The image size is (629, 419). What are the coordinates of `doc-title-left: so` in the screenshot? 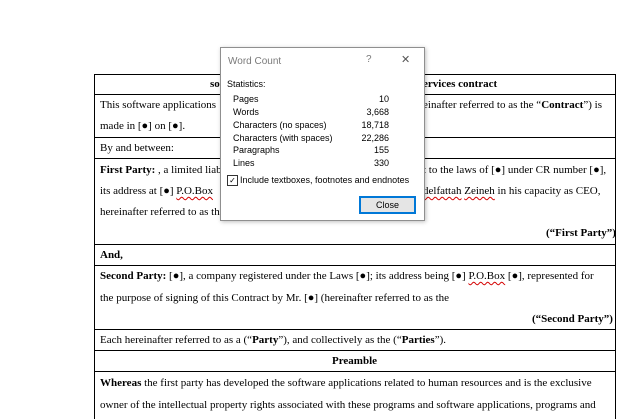 It's located at (215, 84).